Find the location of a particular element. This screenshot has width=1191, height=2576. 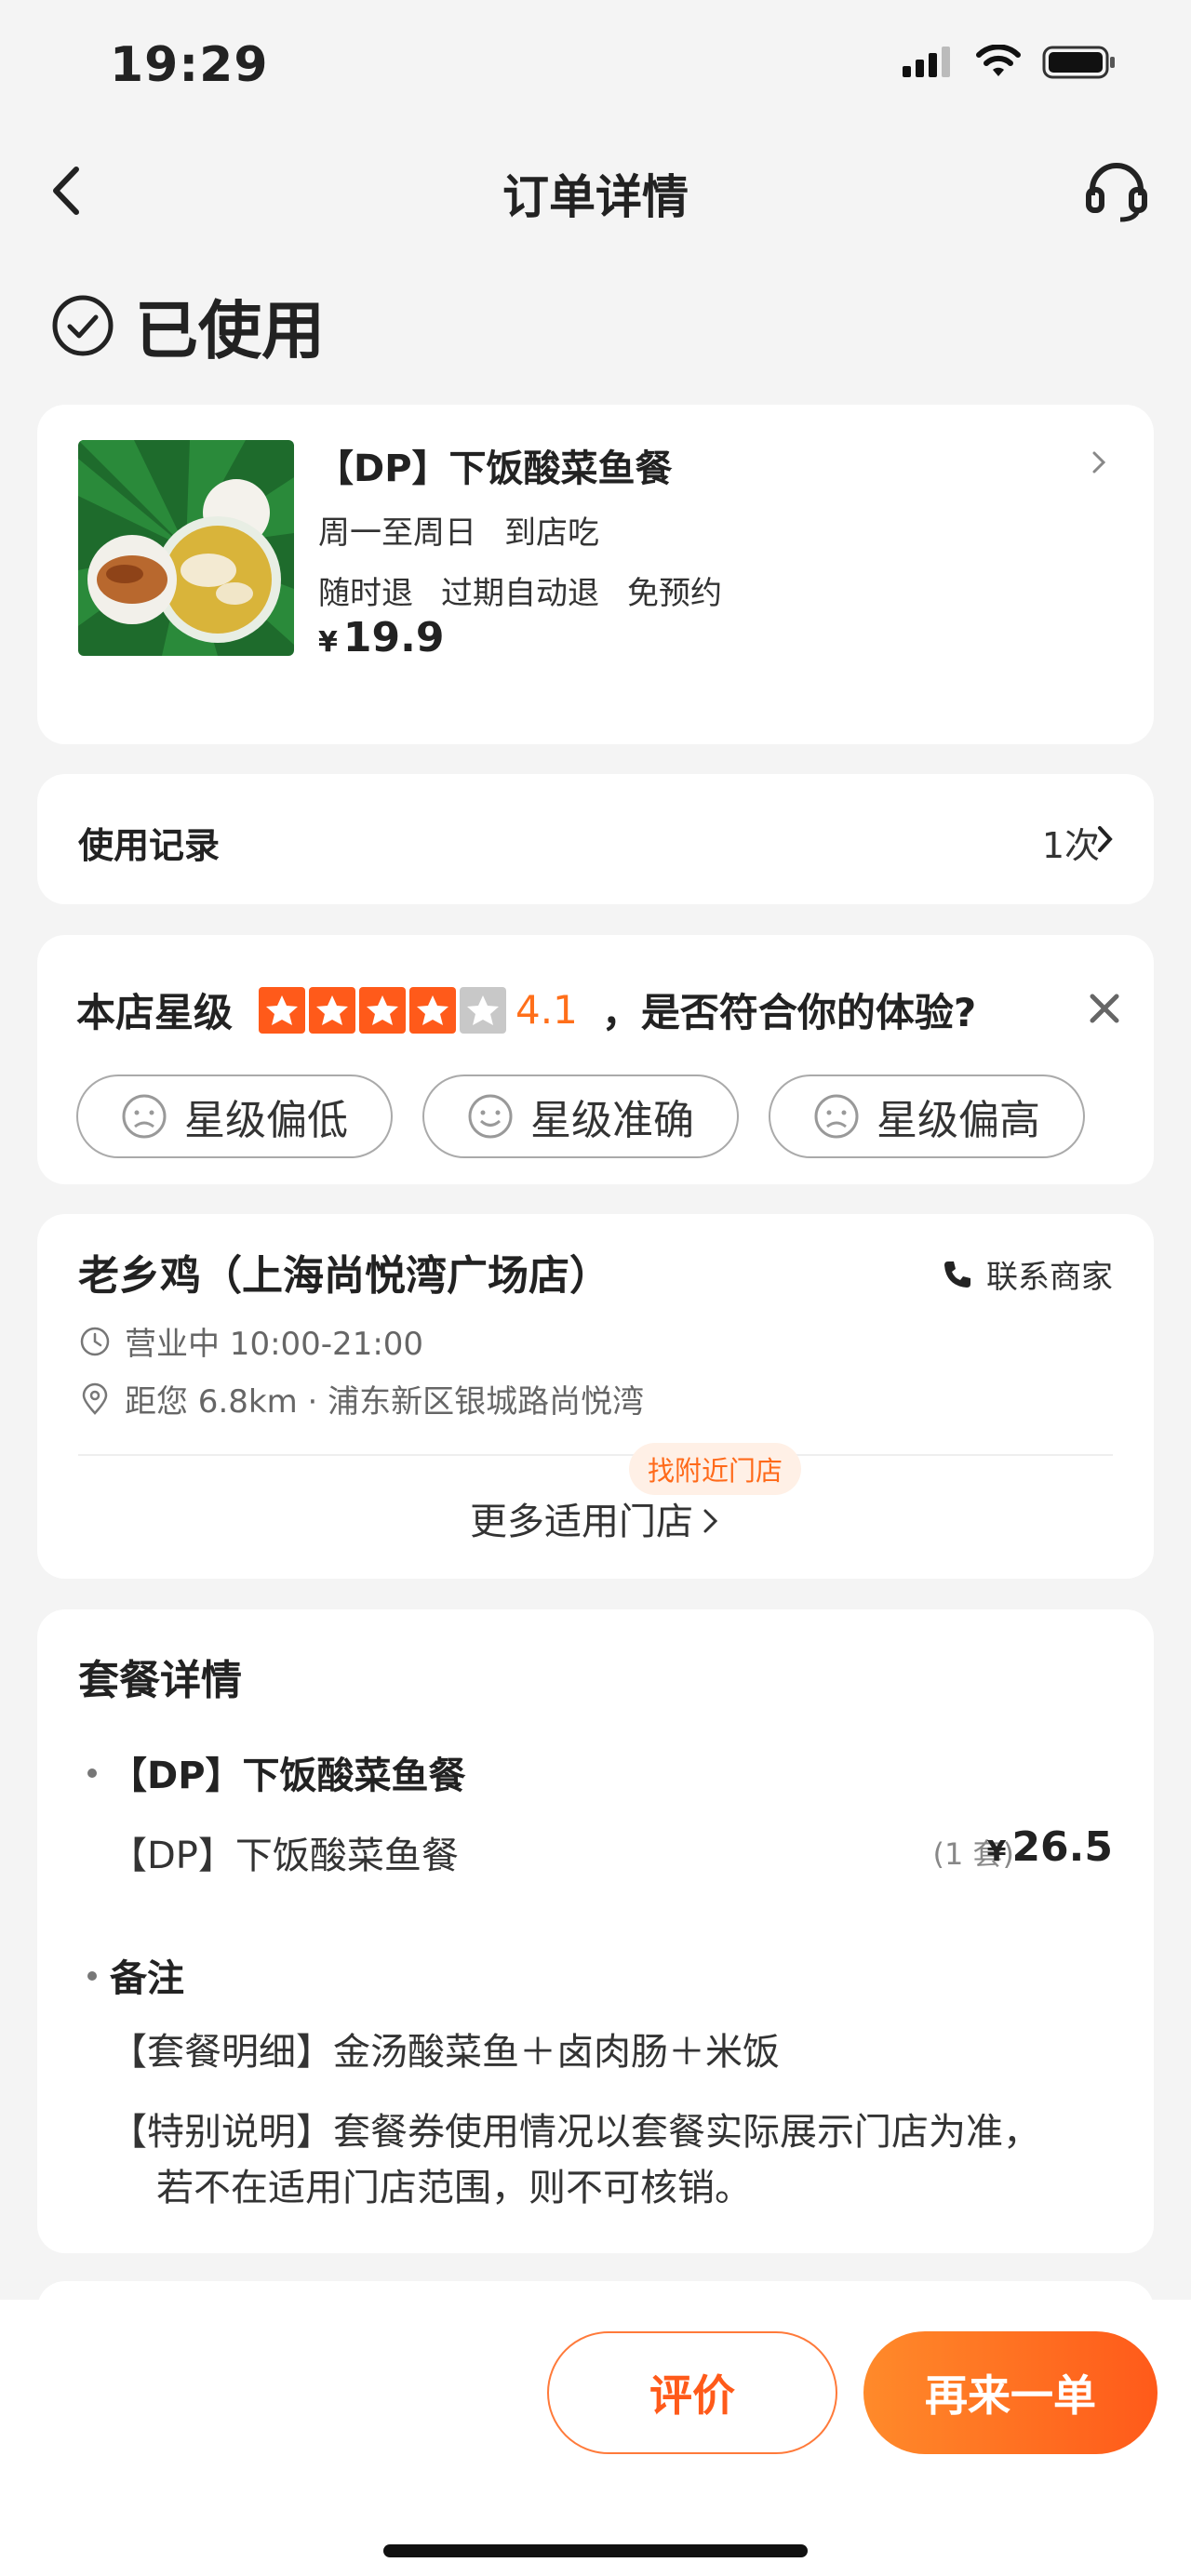

smile-face-icon is located at coordinates (490, 1116).